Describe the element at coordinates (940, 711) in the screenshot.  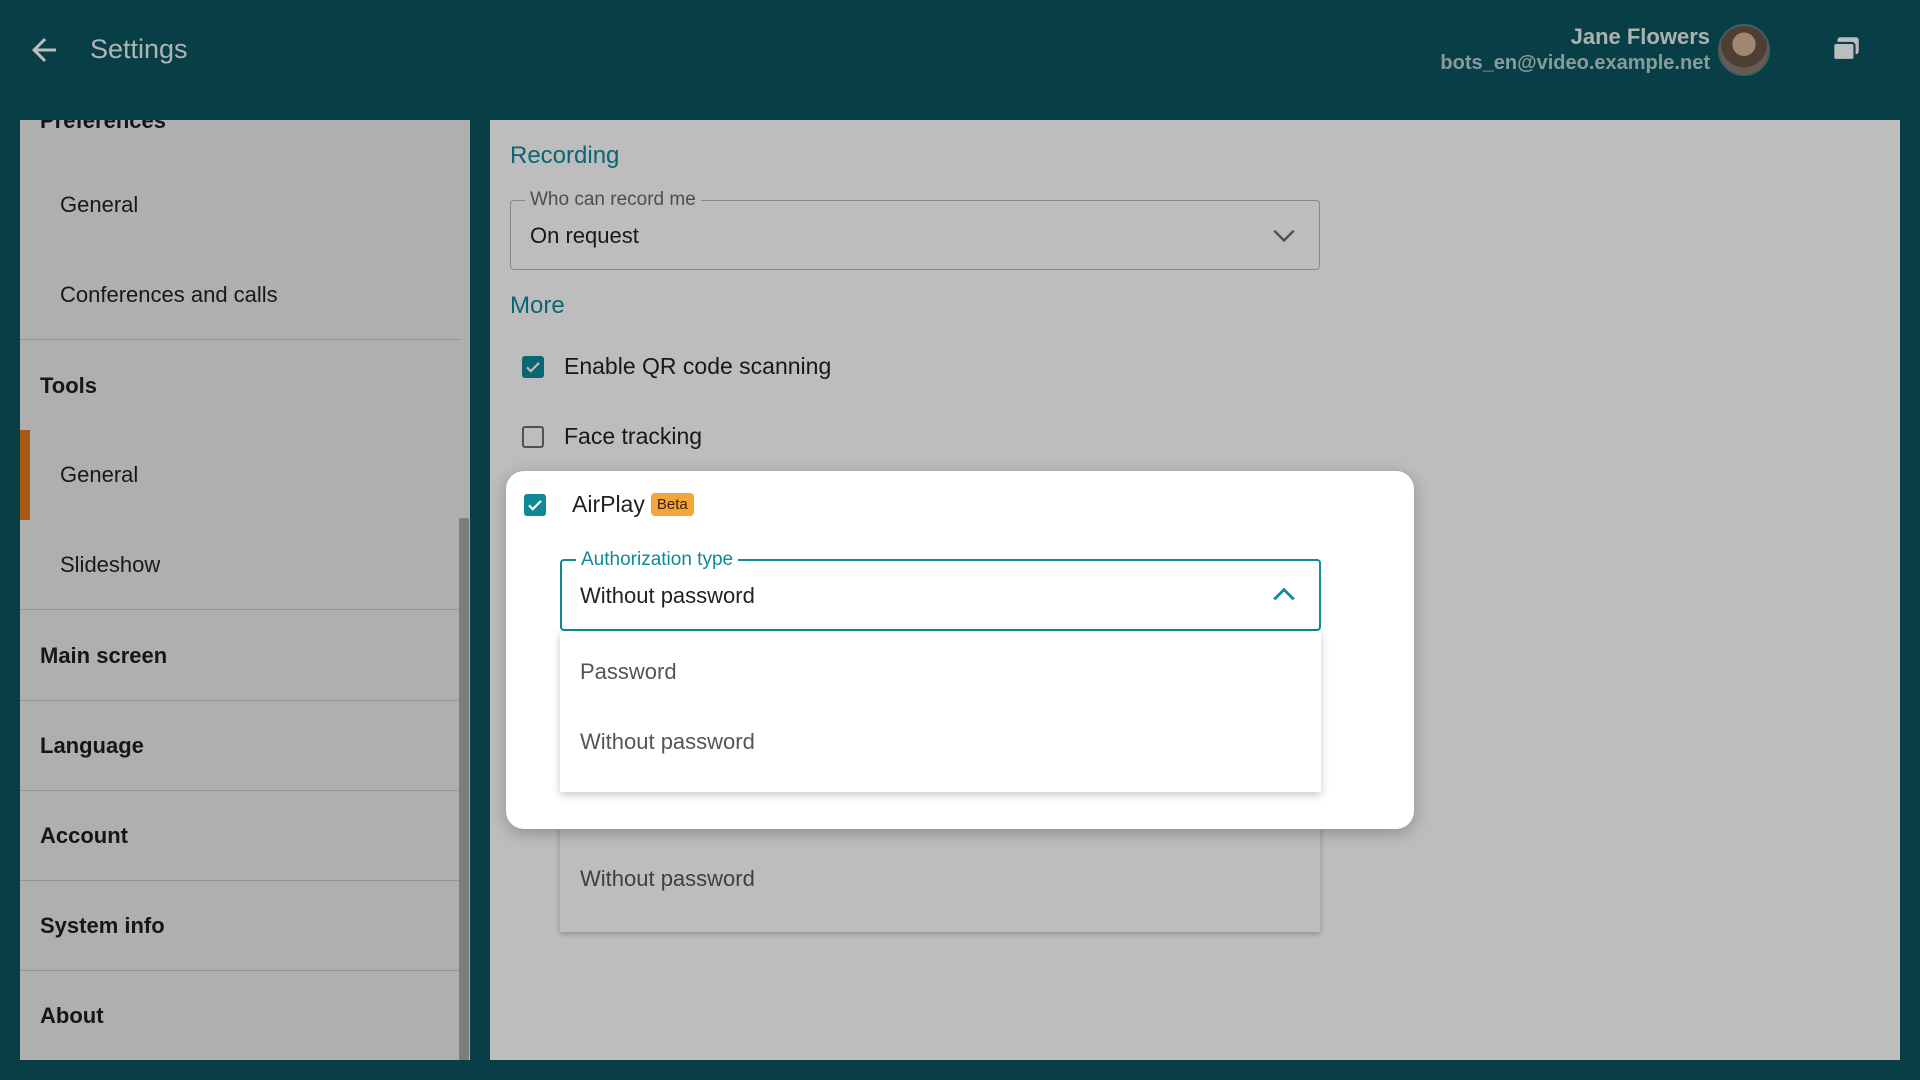
I see `authorization-type-menu: Password Without password` at that location.